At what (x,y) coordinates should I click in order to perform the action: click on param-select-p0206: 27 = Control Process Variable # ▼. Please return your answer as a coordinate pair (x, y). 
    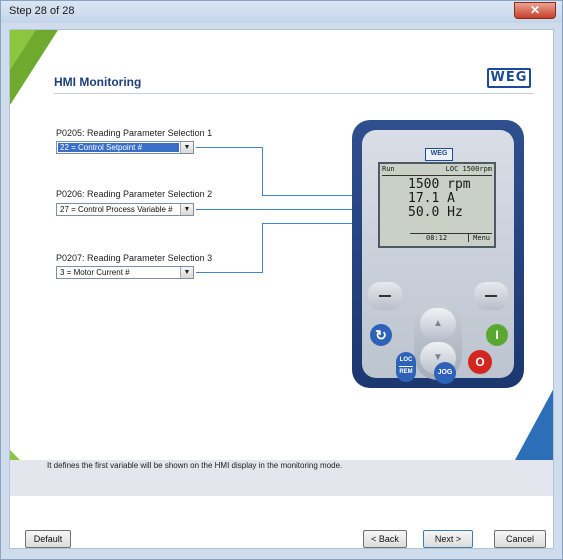
    Looking at the image, I should click on (125, 209).